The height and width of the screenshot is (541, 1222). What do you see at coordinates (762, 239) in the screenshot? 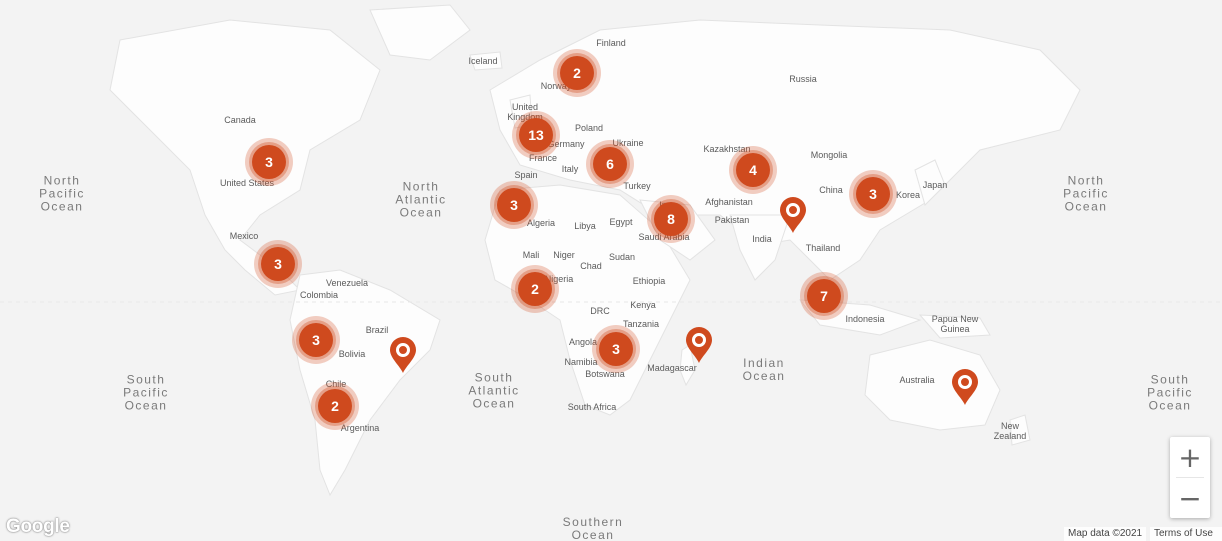
I see `country-label-india: India` at bounding box center [762, 239].